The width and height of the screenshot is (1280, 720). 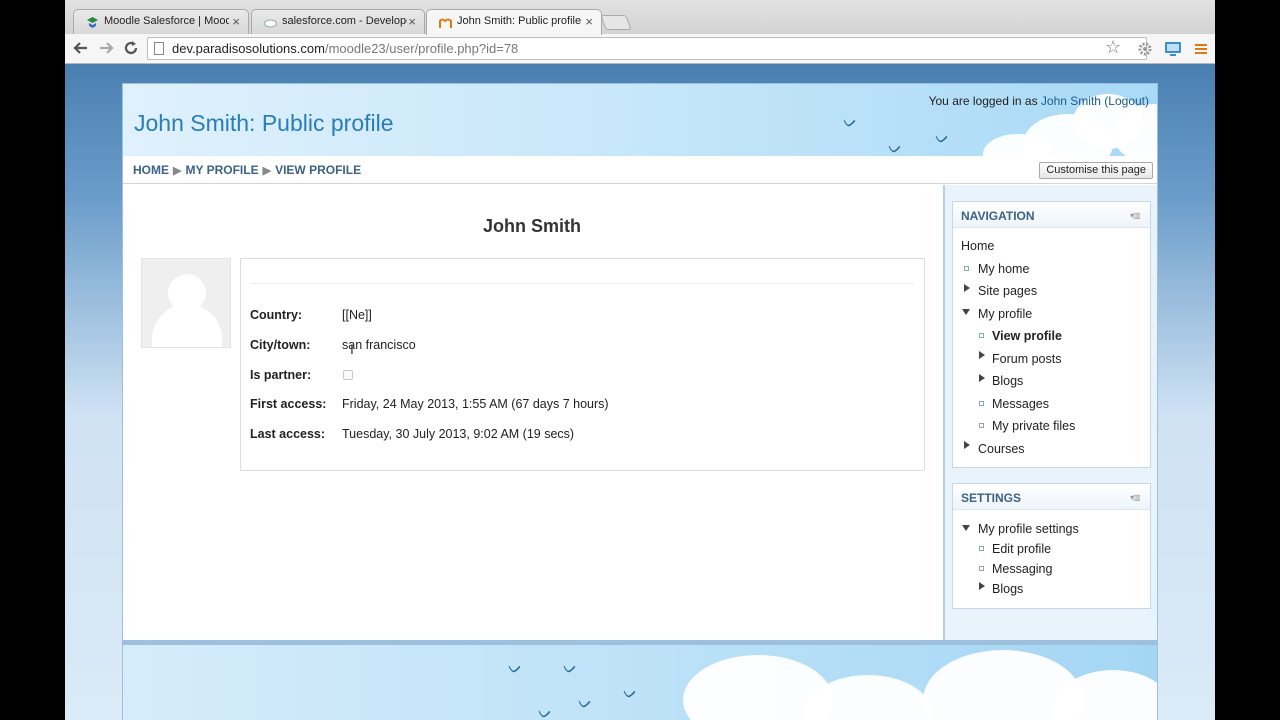 I want to click on nav-messages: Messages, so click(x=1020, y=404).